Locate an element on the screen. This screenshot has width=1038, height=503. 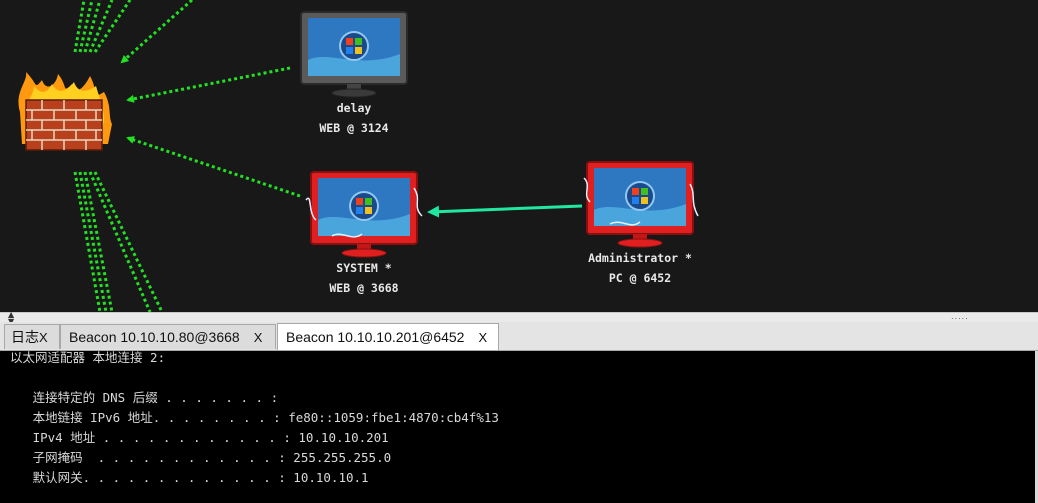
pivot-links-downward is located at coordinates (118, 241).